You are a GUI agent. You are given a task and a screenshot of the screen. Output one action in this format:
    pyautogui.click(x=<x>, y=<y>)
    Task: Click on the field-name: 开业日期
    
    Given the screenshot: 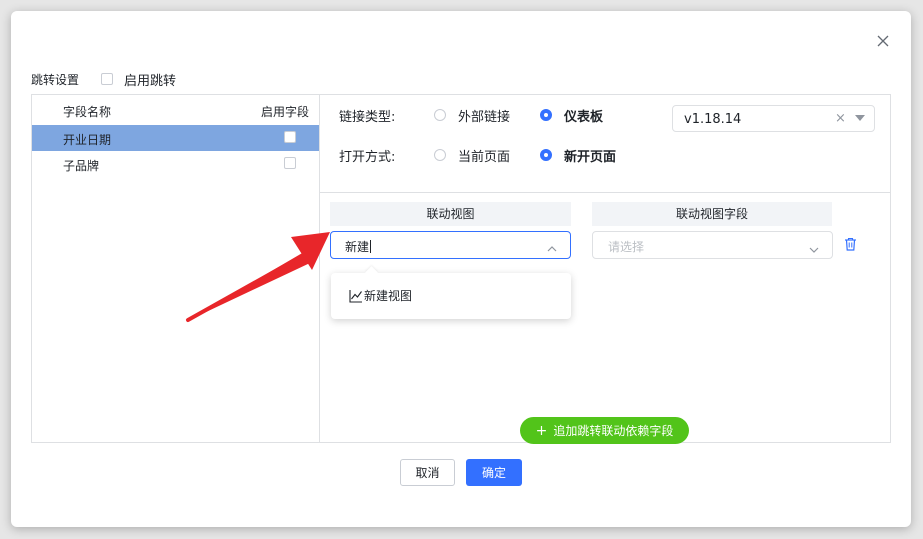 What is the action you would take?
    pyautogui.click(x=87, y=140)
    